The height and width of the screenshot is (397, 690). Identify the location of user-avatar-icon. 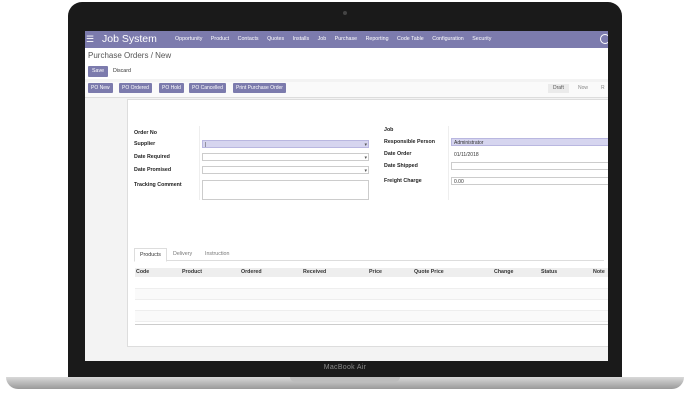
(604, 39).